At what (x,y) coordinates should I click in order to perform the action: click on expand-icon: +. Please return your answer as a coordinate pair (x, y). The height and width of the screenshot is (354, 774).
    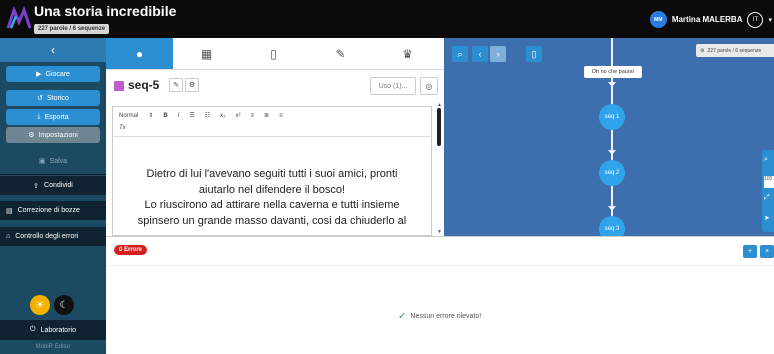
    Looking at the image, I should click on (750, 251).